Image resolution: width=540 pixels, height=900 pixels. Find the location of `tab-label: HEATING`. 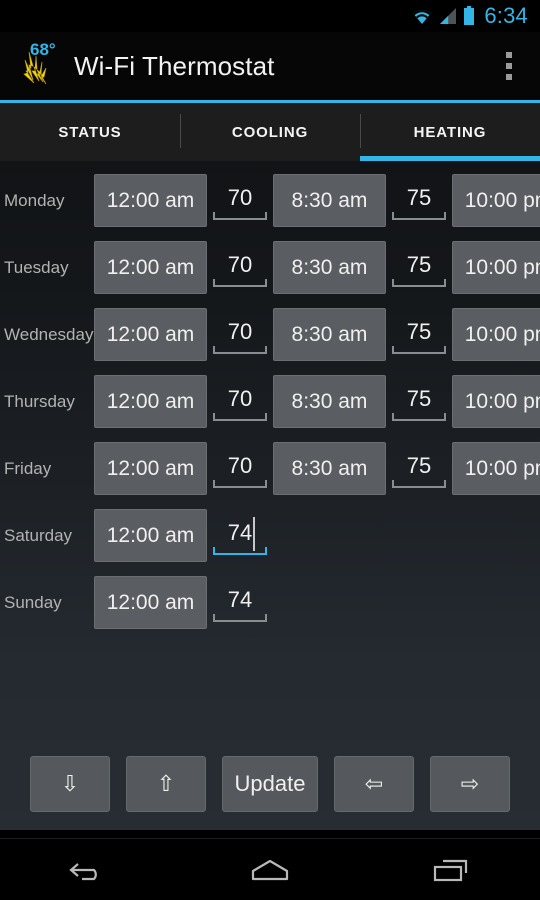

tab-label: HEATING is located at coordinates (450, 132).